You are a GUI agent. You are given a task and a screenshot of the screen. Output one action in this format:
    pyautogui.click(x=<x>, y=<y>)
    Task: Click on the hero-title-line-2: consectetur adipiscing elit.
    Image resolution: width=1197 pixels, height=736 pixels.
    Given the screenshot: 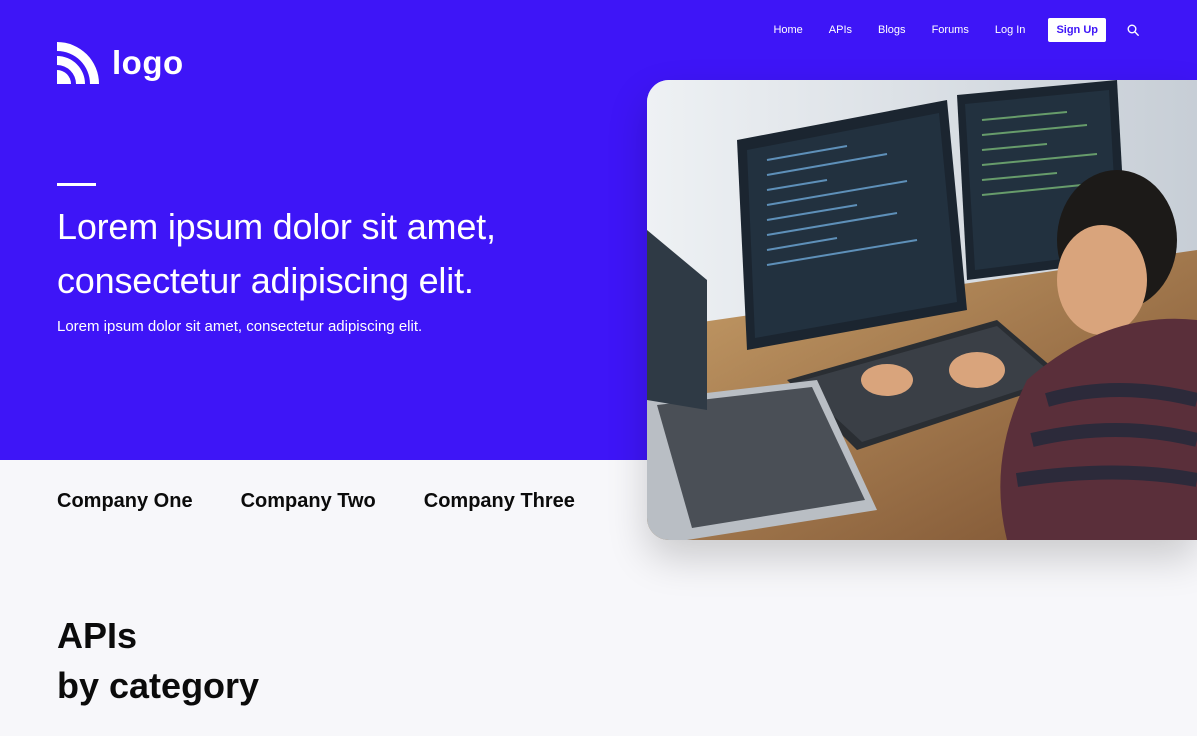 What is the action you would take?
    pyautogui.click(x=265, y=280)
    